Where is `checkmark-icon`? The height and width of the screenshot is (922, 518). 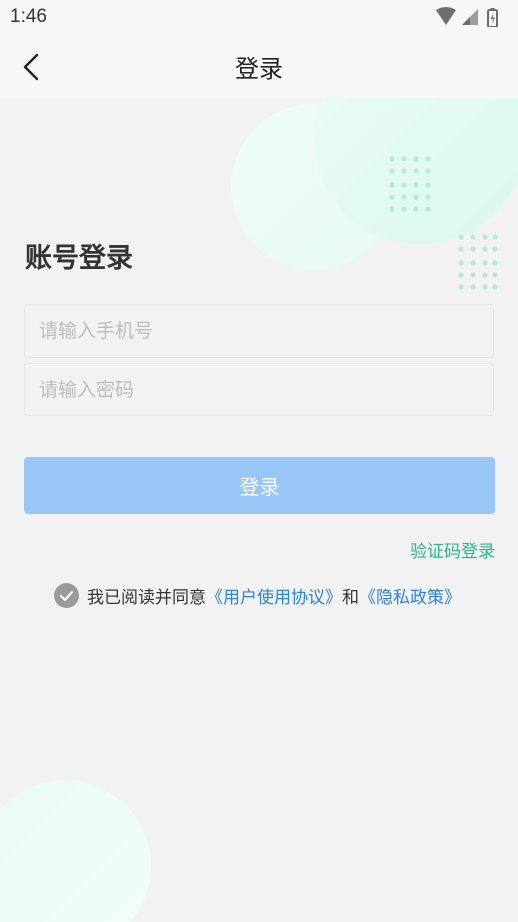
checkmark-icon is located at coordinates (66, 595).